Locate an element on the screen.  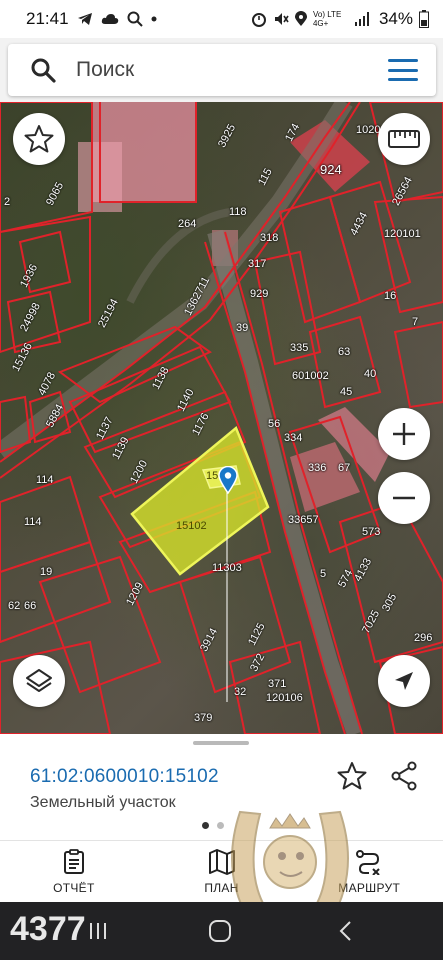
parcel-info-sheet: 61:02:0600010:15102 Земельный участок is located at coordinates (221, 787).